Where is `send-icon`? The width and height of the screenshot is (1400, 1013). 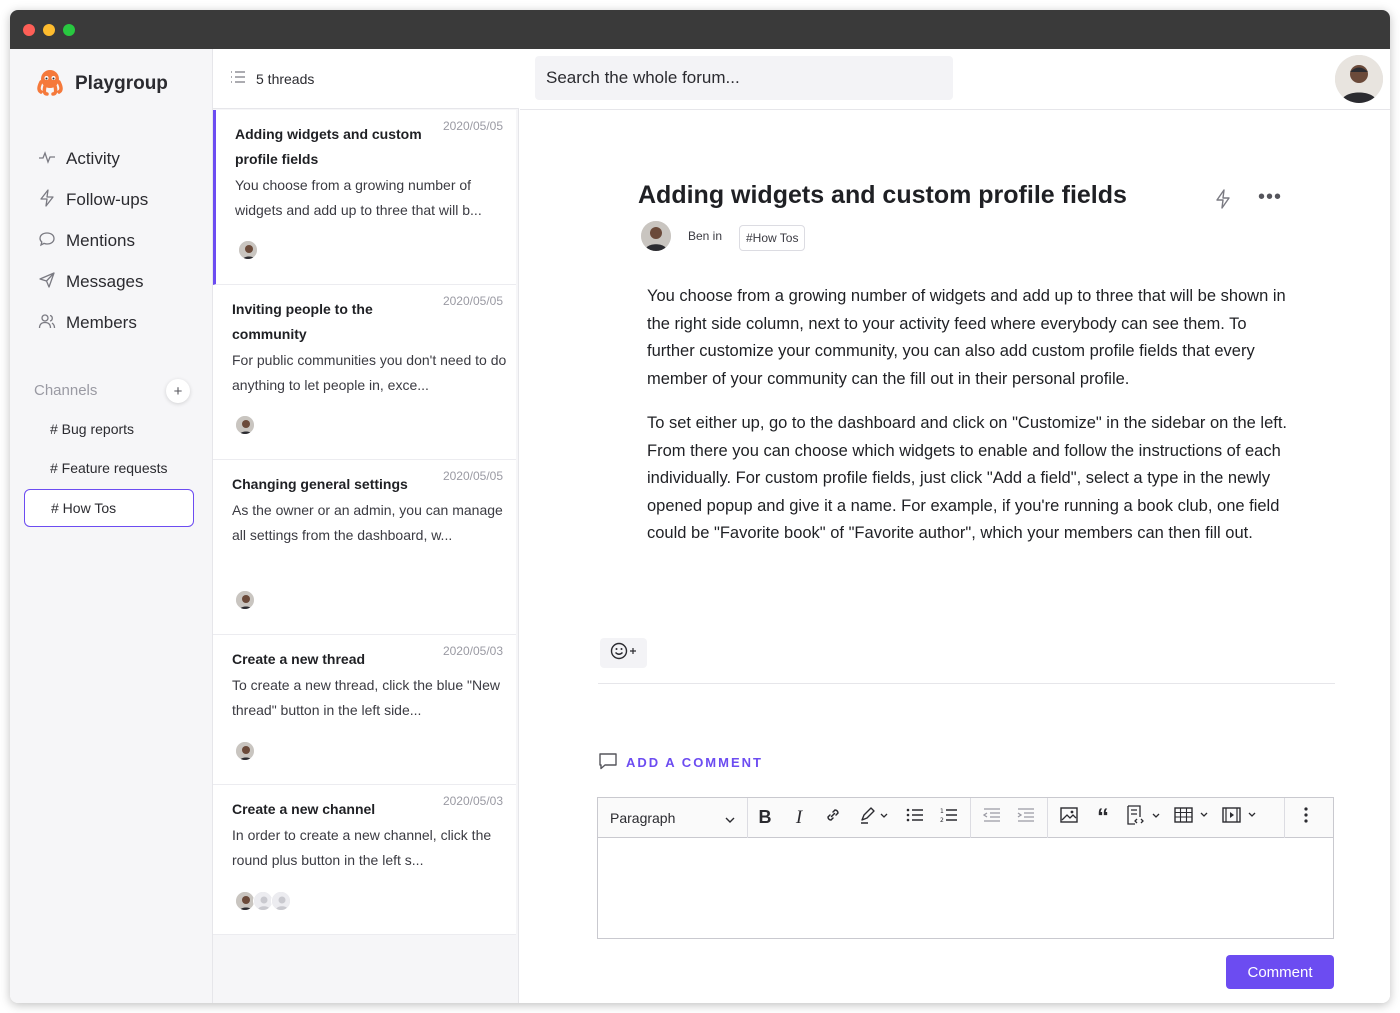
send-icon is located at coordinates (52, 282).